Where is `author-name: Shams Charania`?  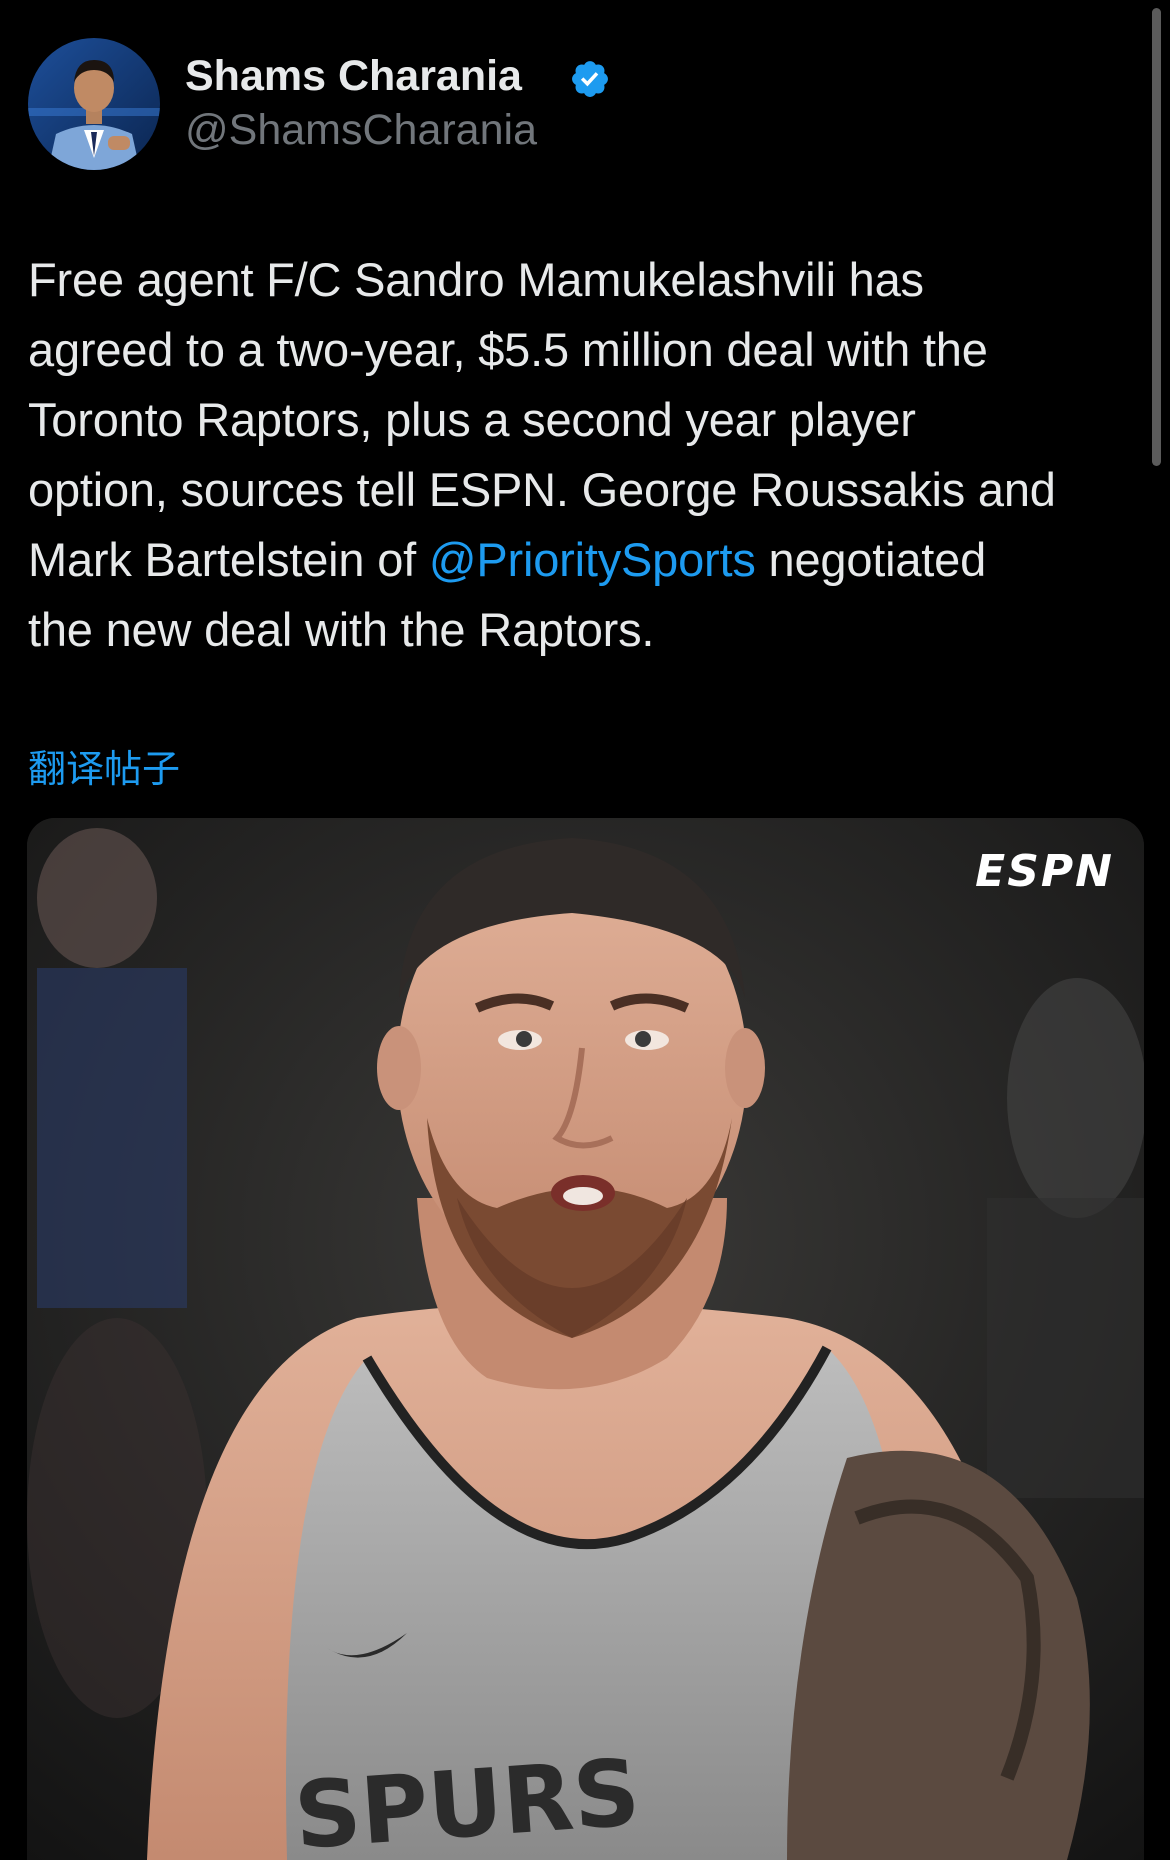 author-name: Shams Charania is located at coordinates (353, 76).